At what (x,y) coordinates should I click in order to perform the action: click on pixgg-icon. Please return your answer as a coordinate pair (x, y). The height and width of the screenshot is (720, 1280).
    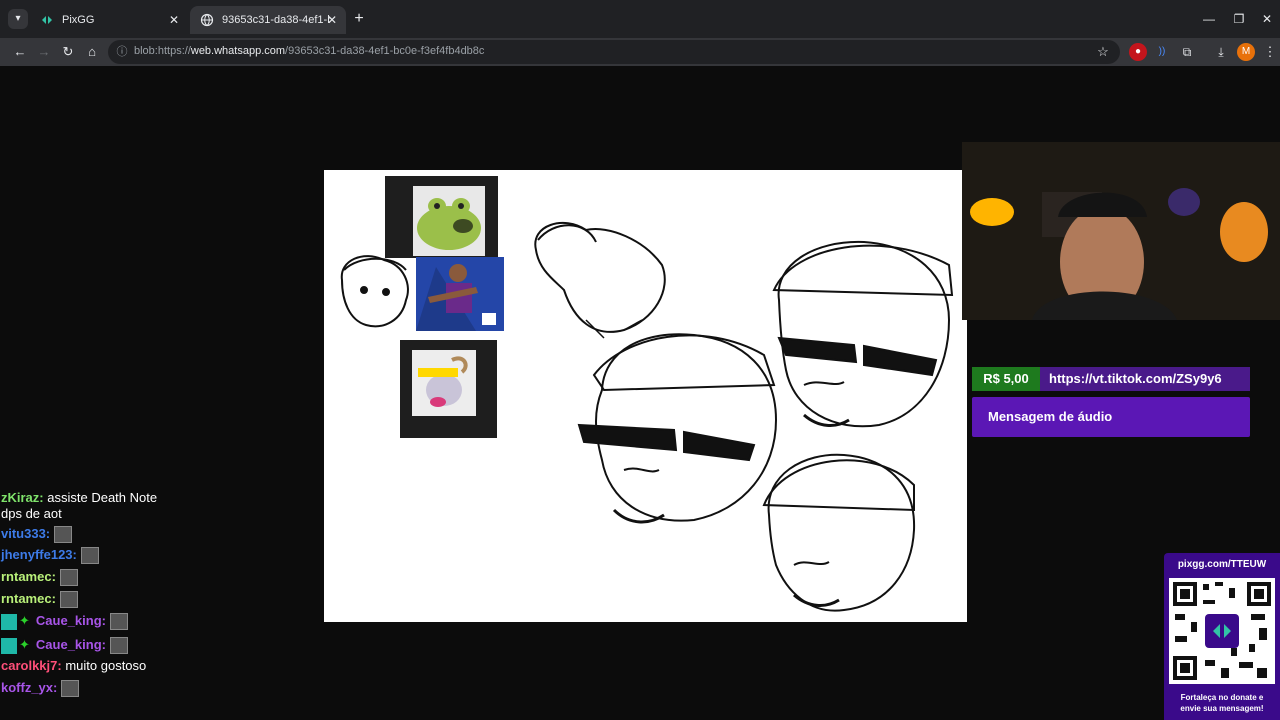
    Looking at the image, I should click on (47, 20).